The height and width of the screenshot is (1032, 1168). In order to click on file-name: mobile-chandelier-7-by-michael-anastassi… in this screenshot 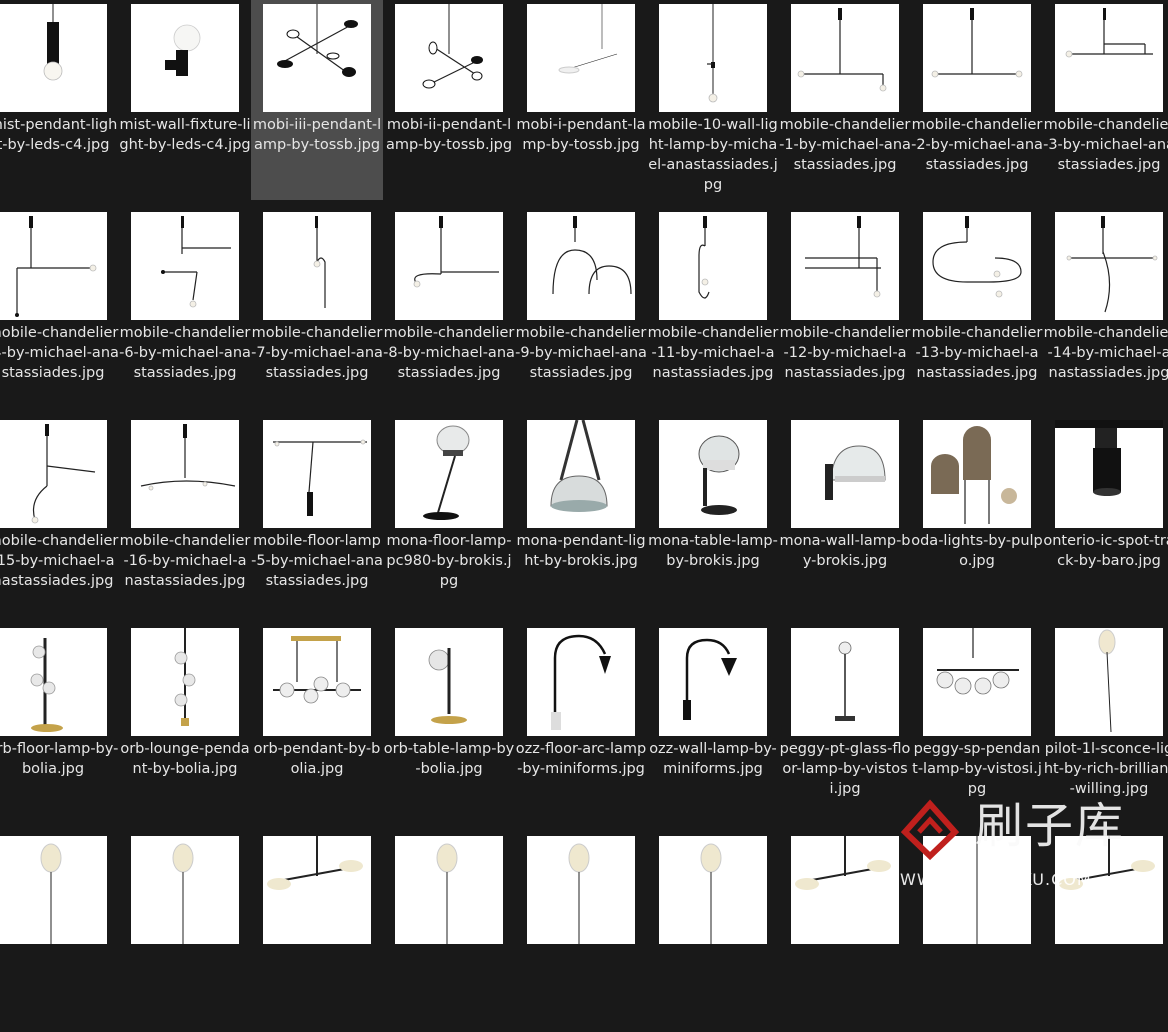, I will do `click(317, 353)`.